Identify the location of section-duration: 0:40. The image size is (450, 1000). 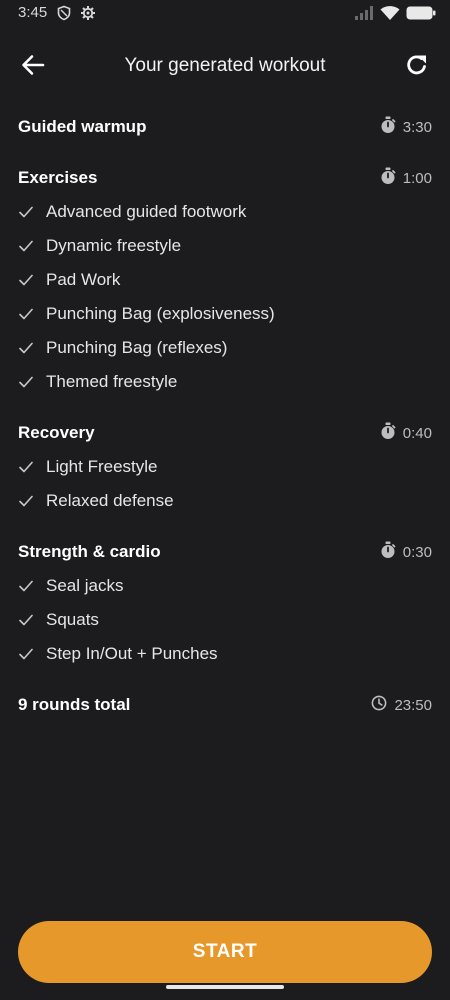
(406, 433).